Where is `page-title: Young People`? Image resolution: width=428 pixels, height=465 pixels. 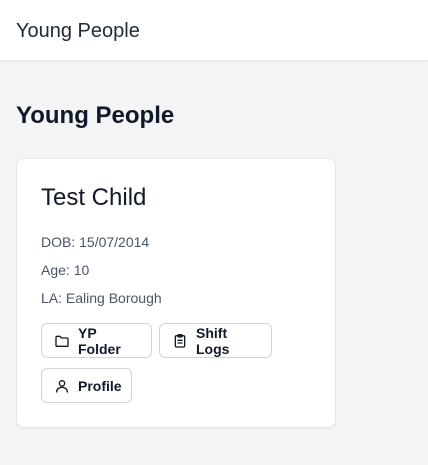
page-title: Young People is located at coordinates (95, 115).